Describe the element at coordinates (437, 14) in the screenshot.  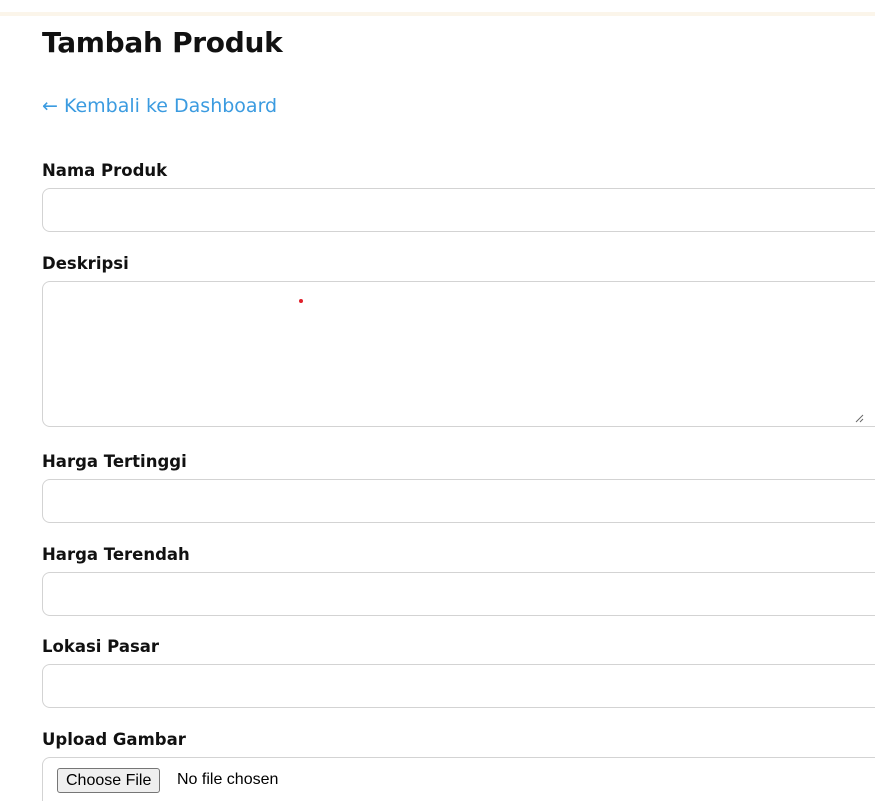
I see `top-accent-strip` at that location.